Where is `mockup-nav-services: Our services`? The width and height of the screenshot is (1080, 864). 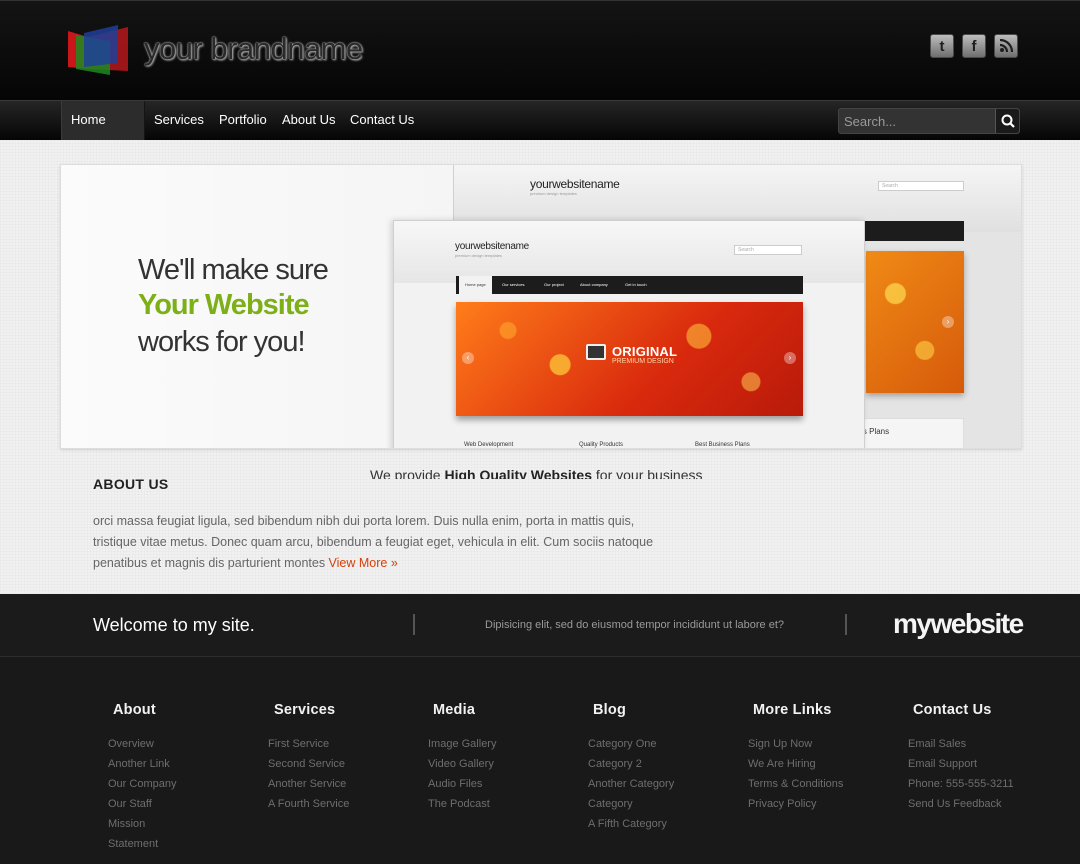 mockup-nav-services: Our services is located at coordinates (513, 284).